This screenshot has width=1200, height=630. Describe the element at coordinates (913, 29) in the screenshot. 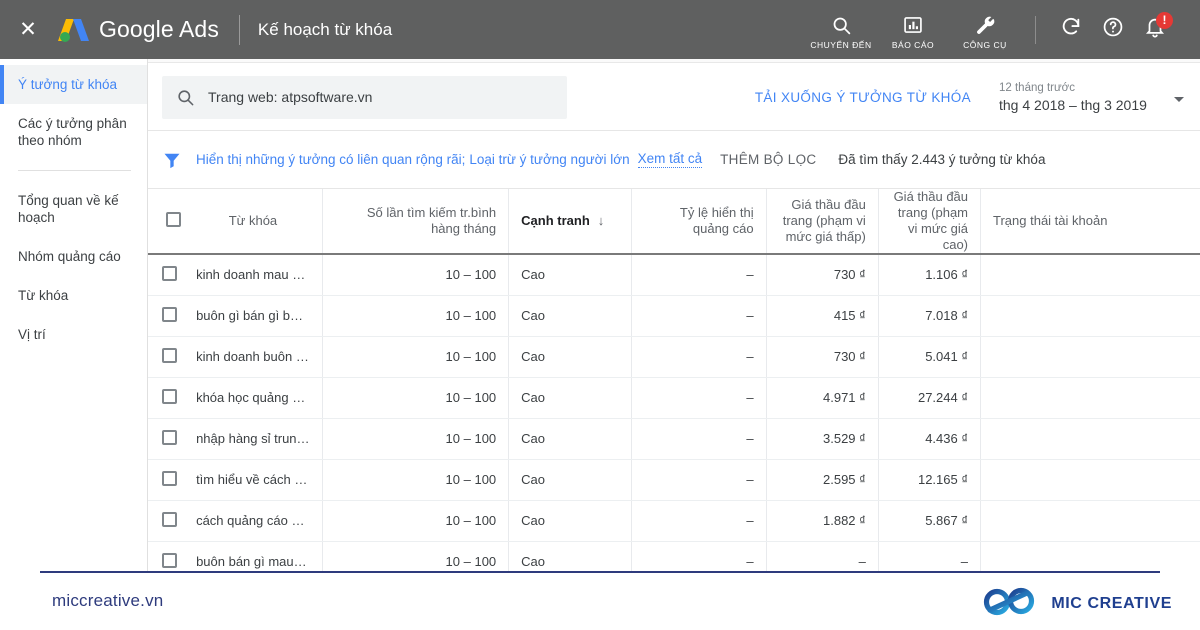

I see `header-reports-button: BÁO CÁO` at that location.